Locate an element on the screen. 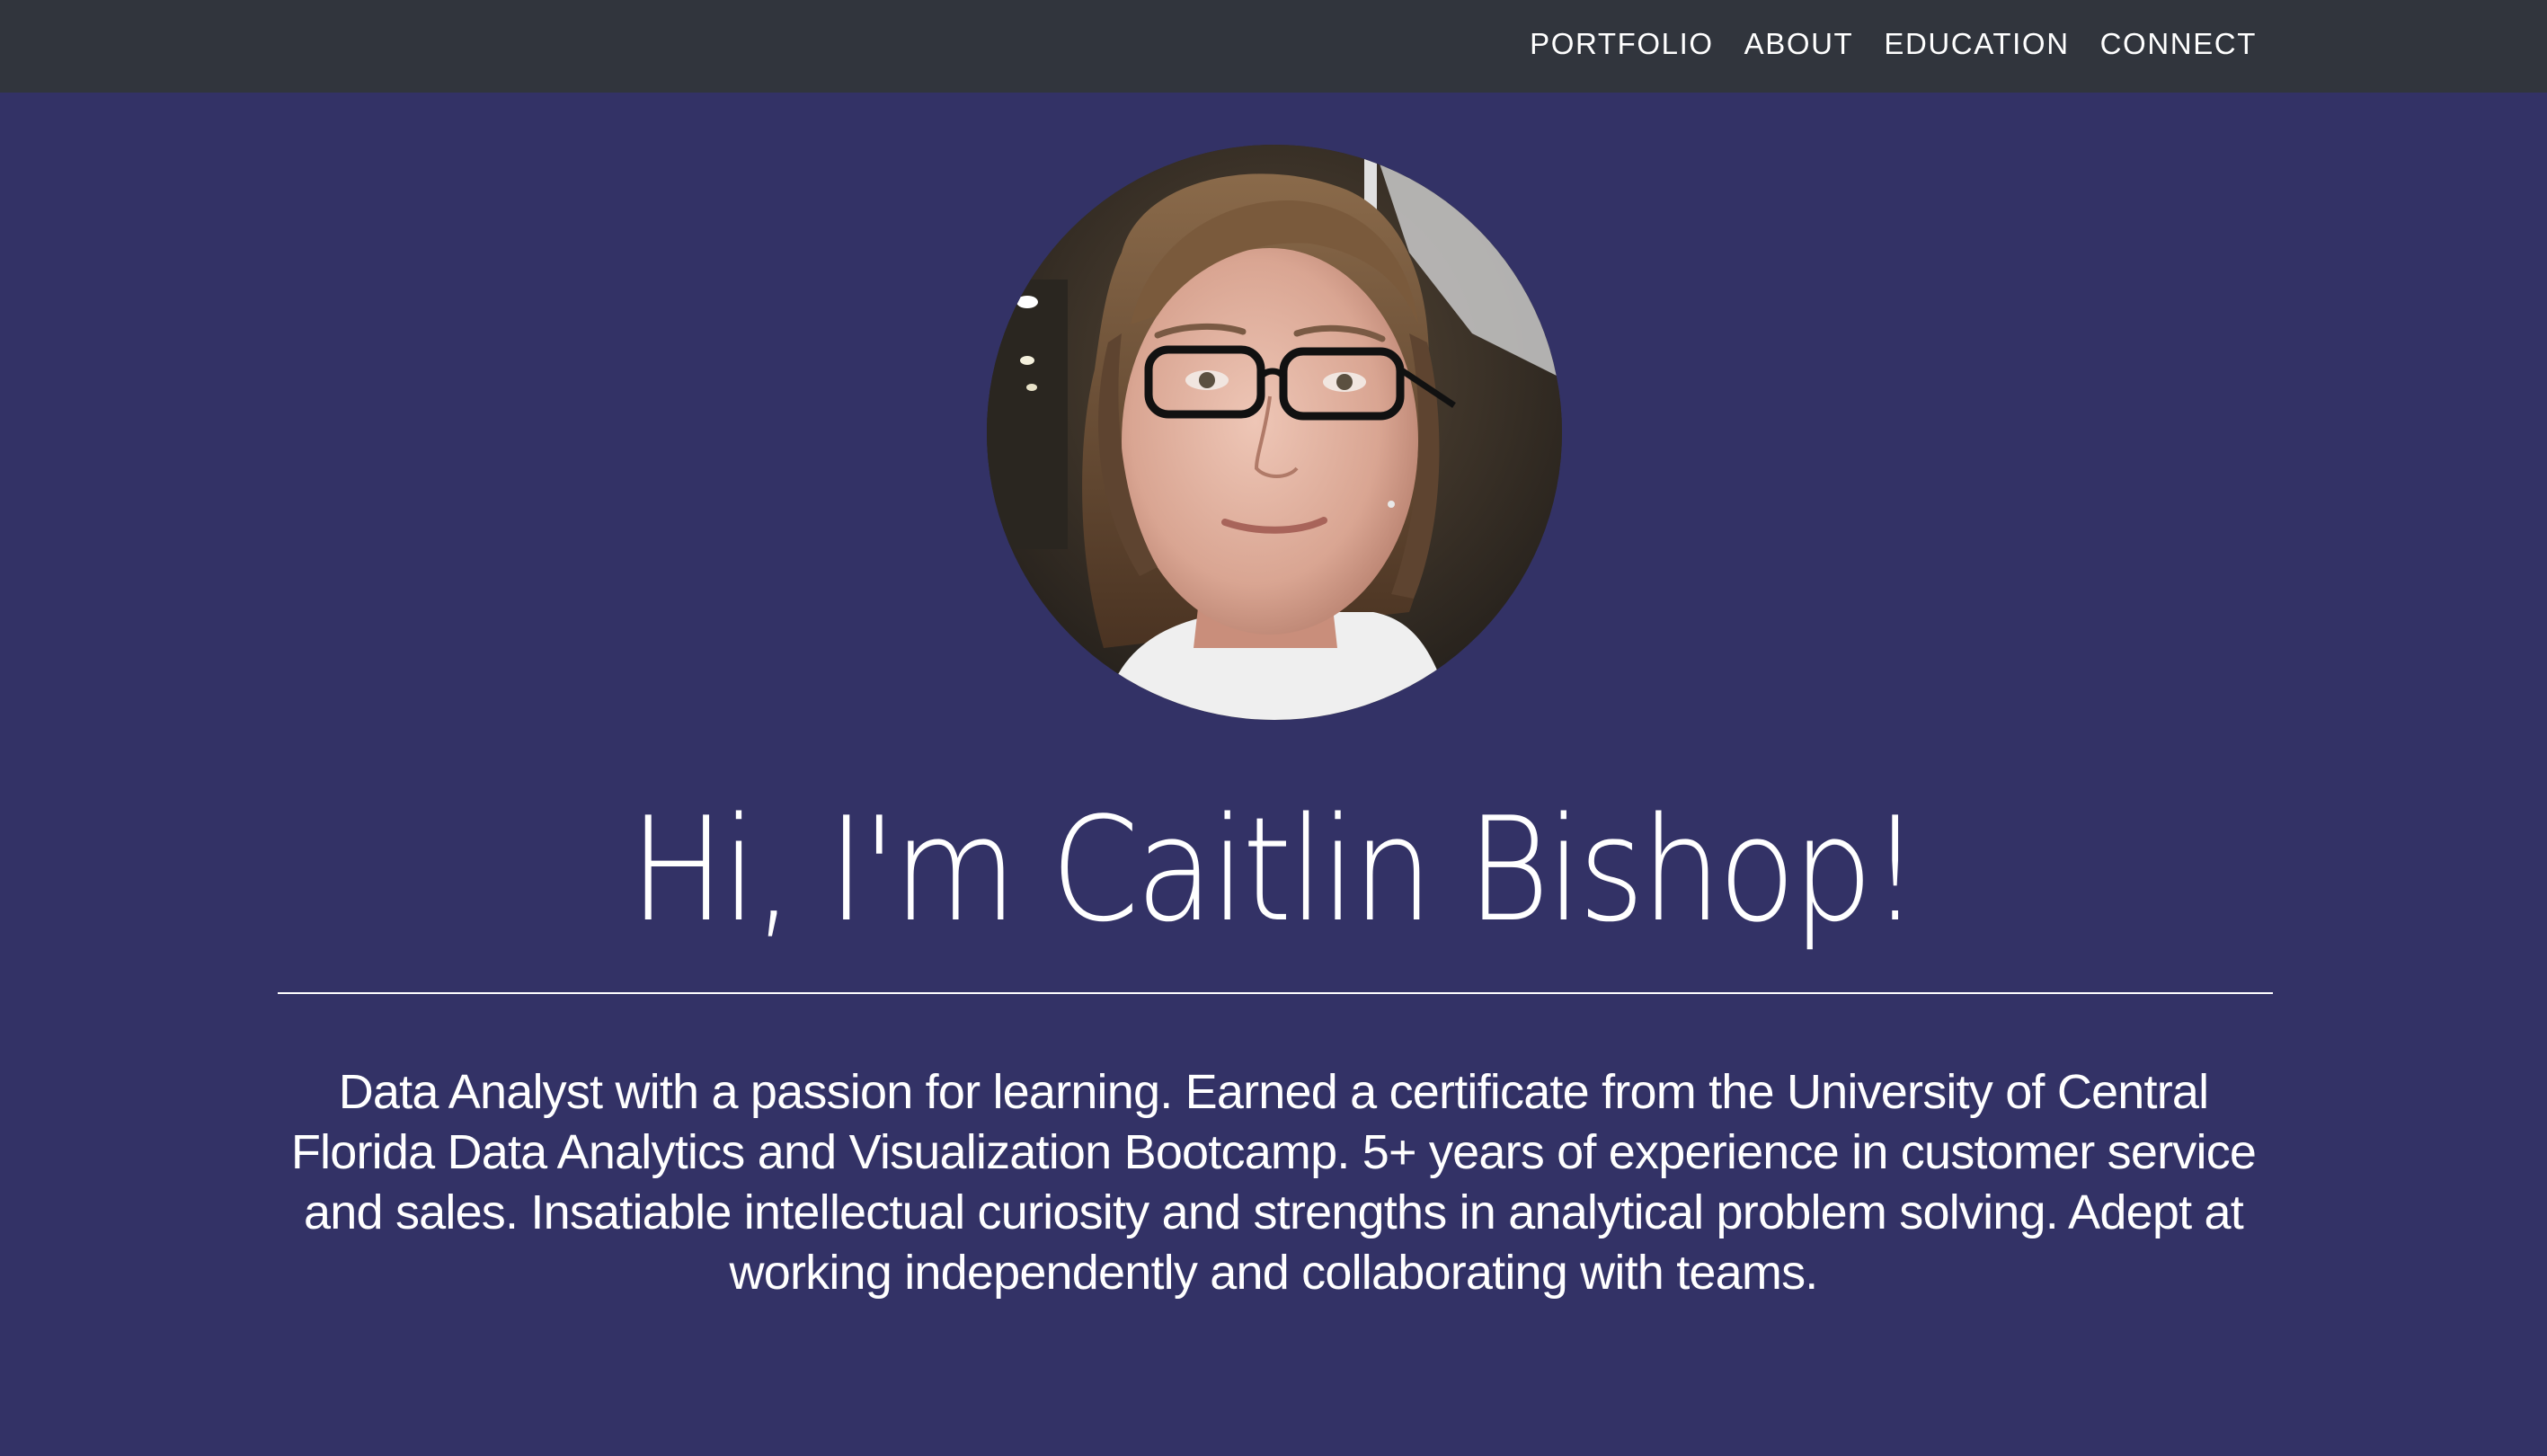 The width and height of the screenshot is (2547, 1456). section-divider is located at coordinates (1275, 993).